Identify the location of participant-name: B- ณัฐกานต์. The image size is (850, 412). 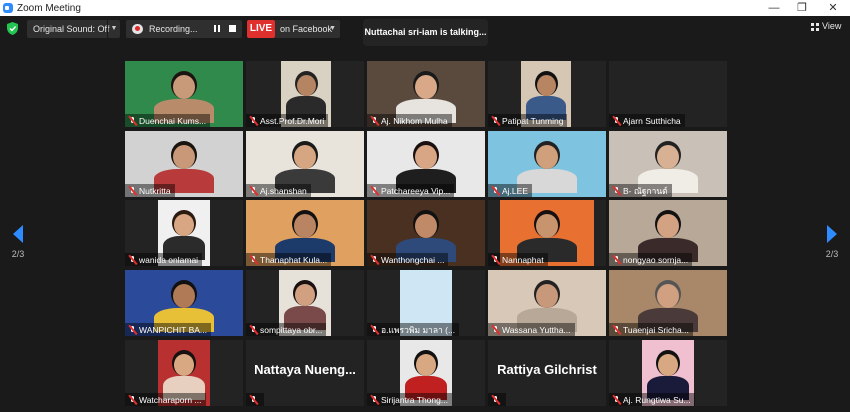
(645, 190).